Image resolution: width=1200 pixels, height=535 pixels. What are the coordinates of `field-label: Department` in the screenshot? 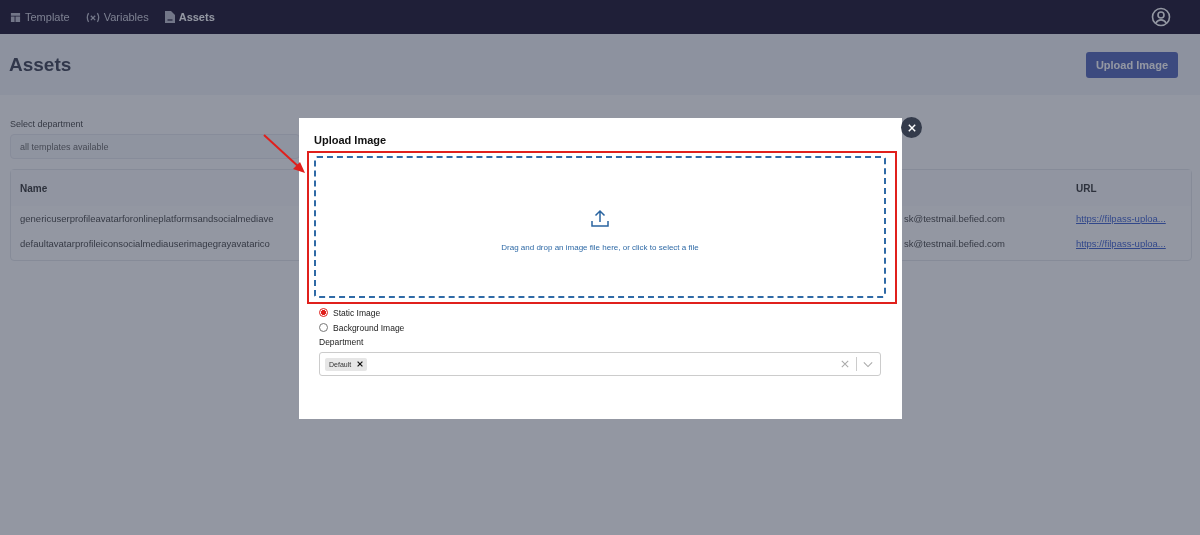 It's located at (341, 342).